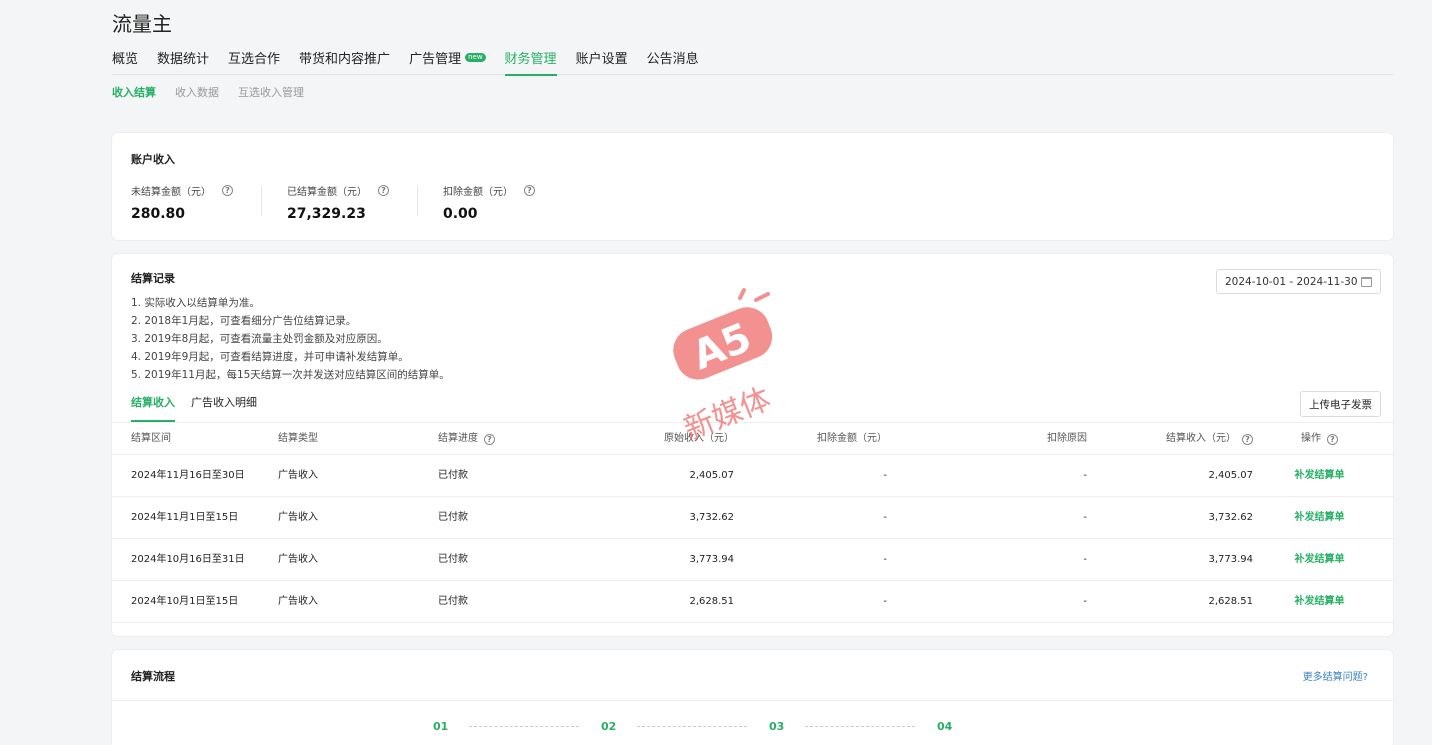 This screenshot has width=1432, height=745. I want to click on column-header-label: 结算进度, so click(458, 438).